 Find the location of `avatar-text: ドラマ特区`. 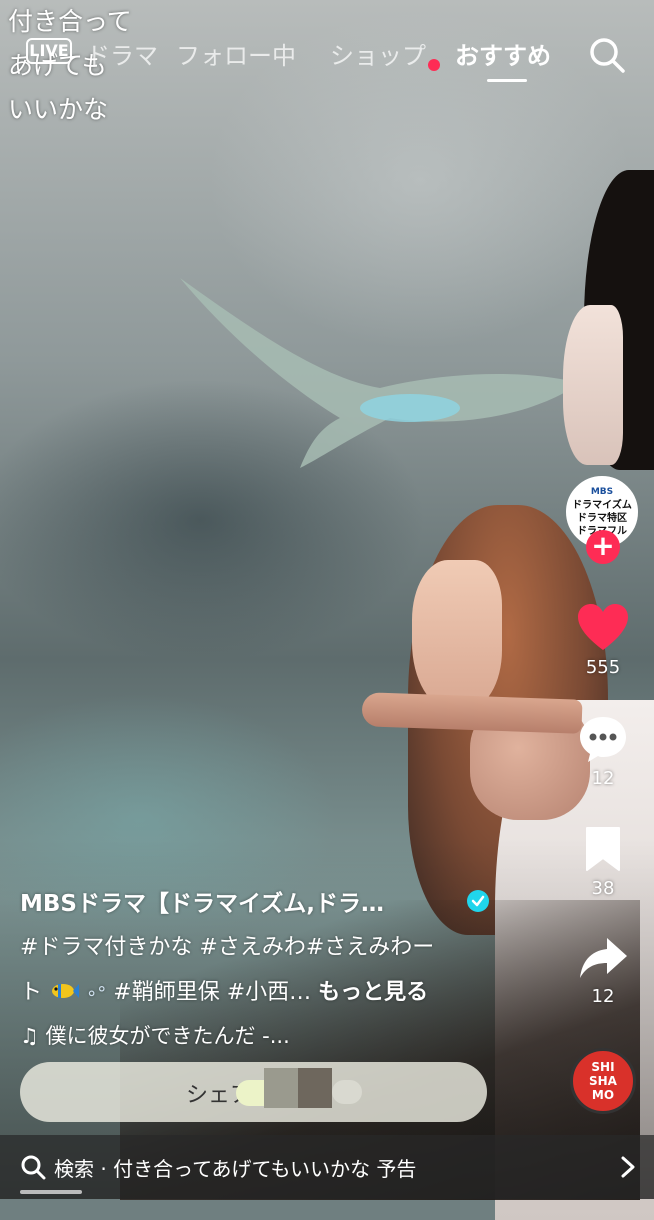

avatar-text: ドラマ特区 is located at coordinates (602, 518).